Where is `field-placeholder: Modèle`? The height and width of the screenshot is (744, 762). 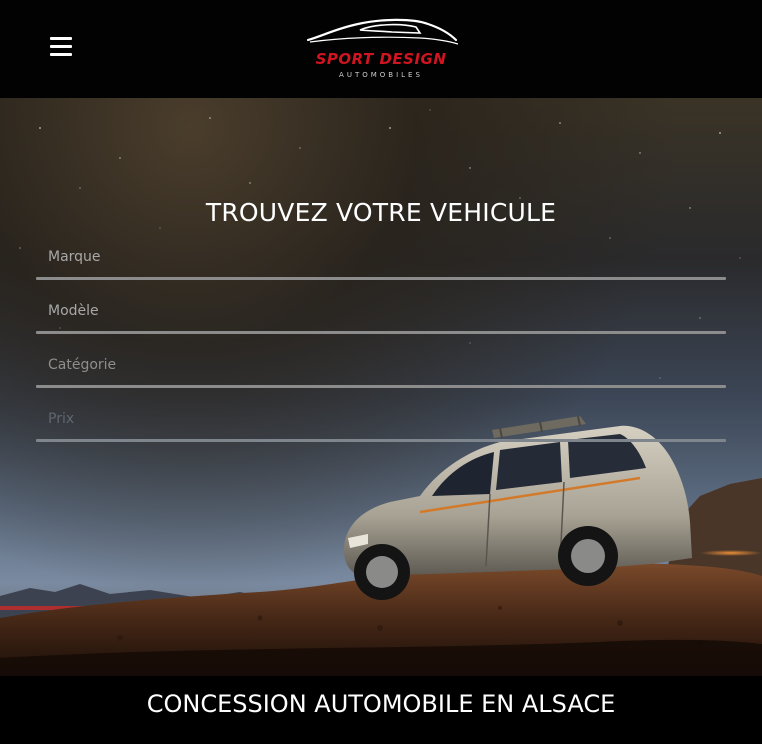
field-placeholder: Modèle is located at coordinates (73, 311).